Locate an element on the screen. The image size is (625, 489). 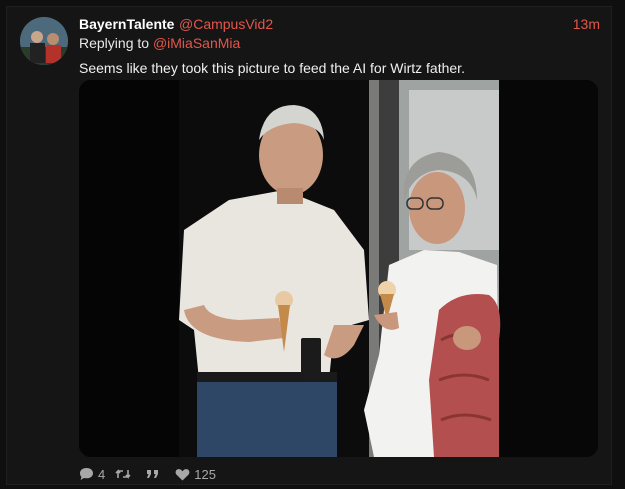
avatar-image is located at coordinates (44, 41).